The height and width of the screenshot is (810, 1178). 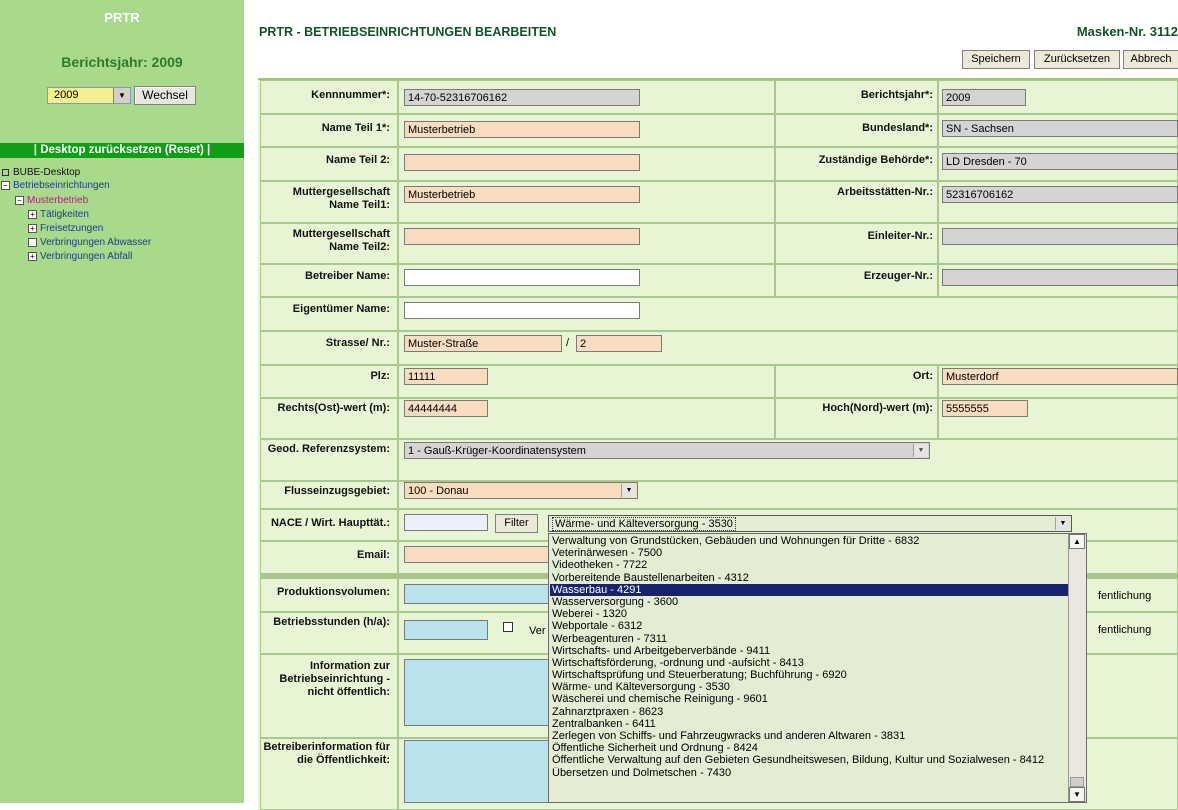 What do you see at coordinates (165, 95) in the screenshot?
I see `switch-year-button: Wechsel` at bounding box center [165, 95].